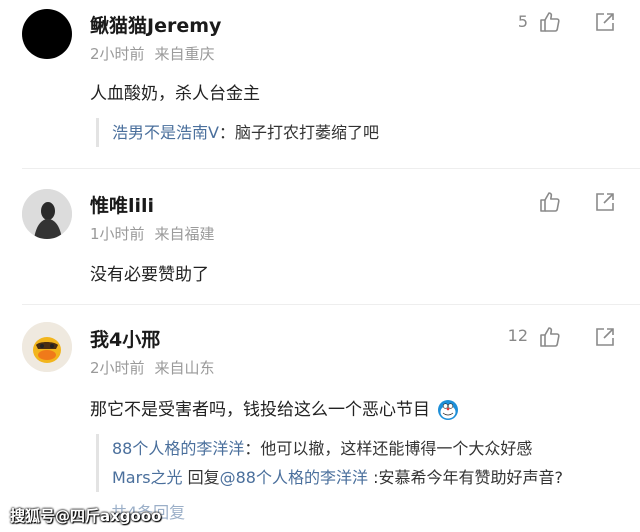  I want to click on reply-item: Mars之光 回复@88个人格的李洋洋 :安慕希今年有赞助好声音?, so click(337, 477).